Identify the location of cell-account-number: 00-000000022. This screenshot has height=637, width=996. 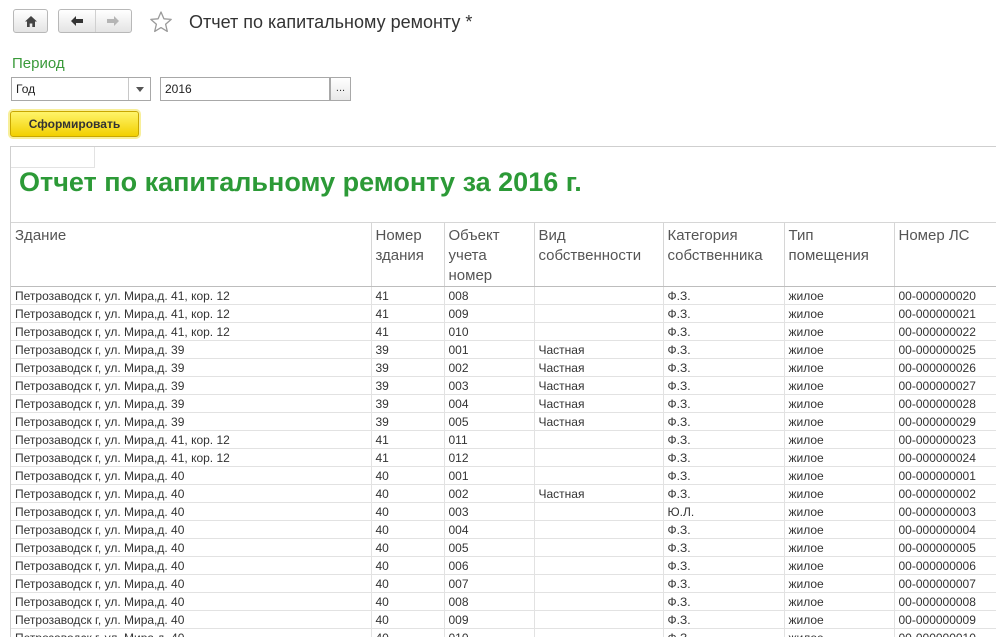
(945, 332).